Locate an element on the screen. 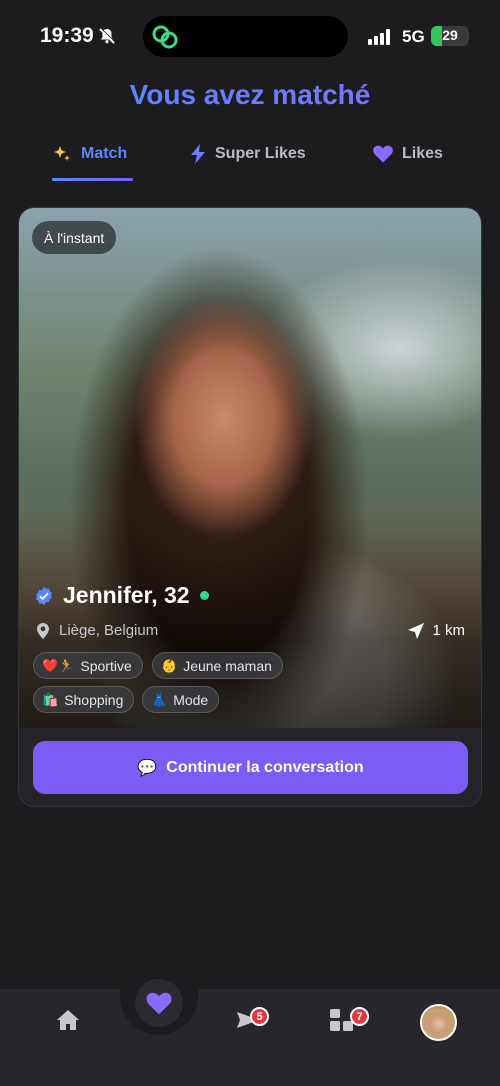 This screenshot has width=500, height=1086. interest-tag: 👗 Mode is located at coordinates (181, 699).